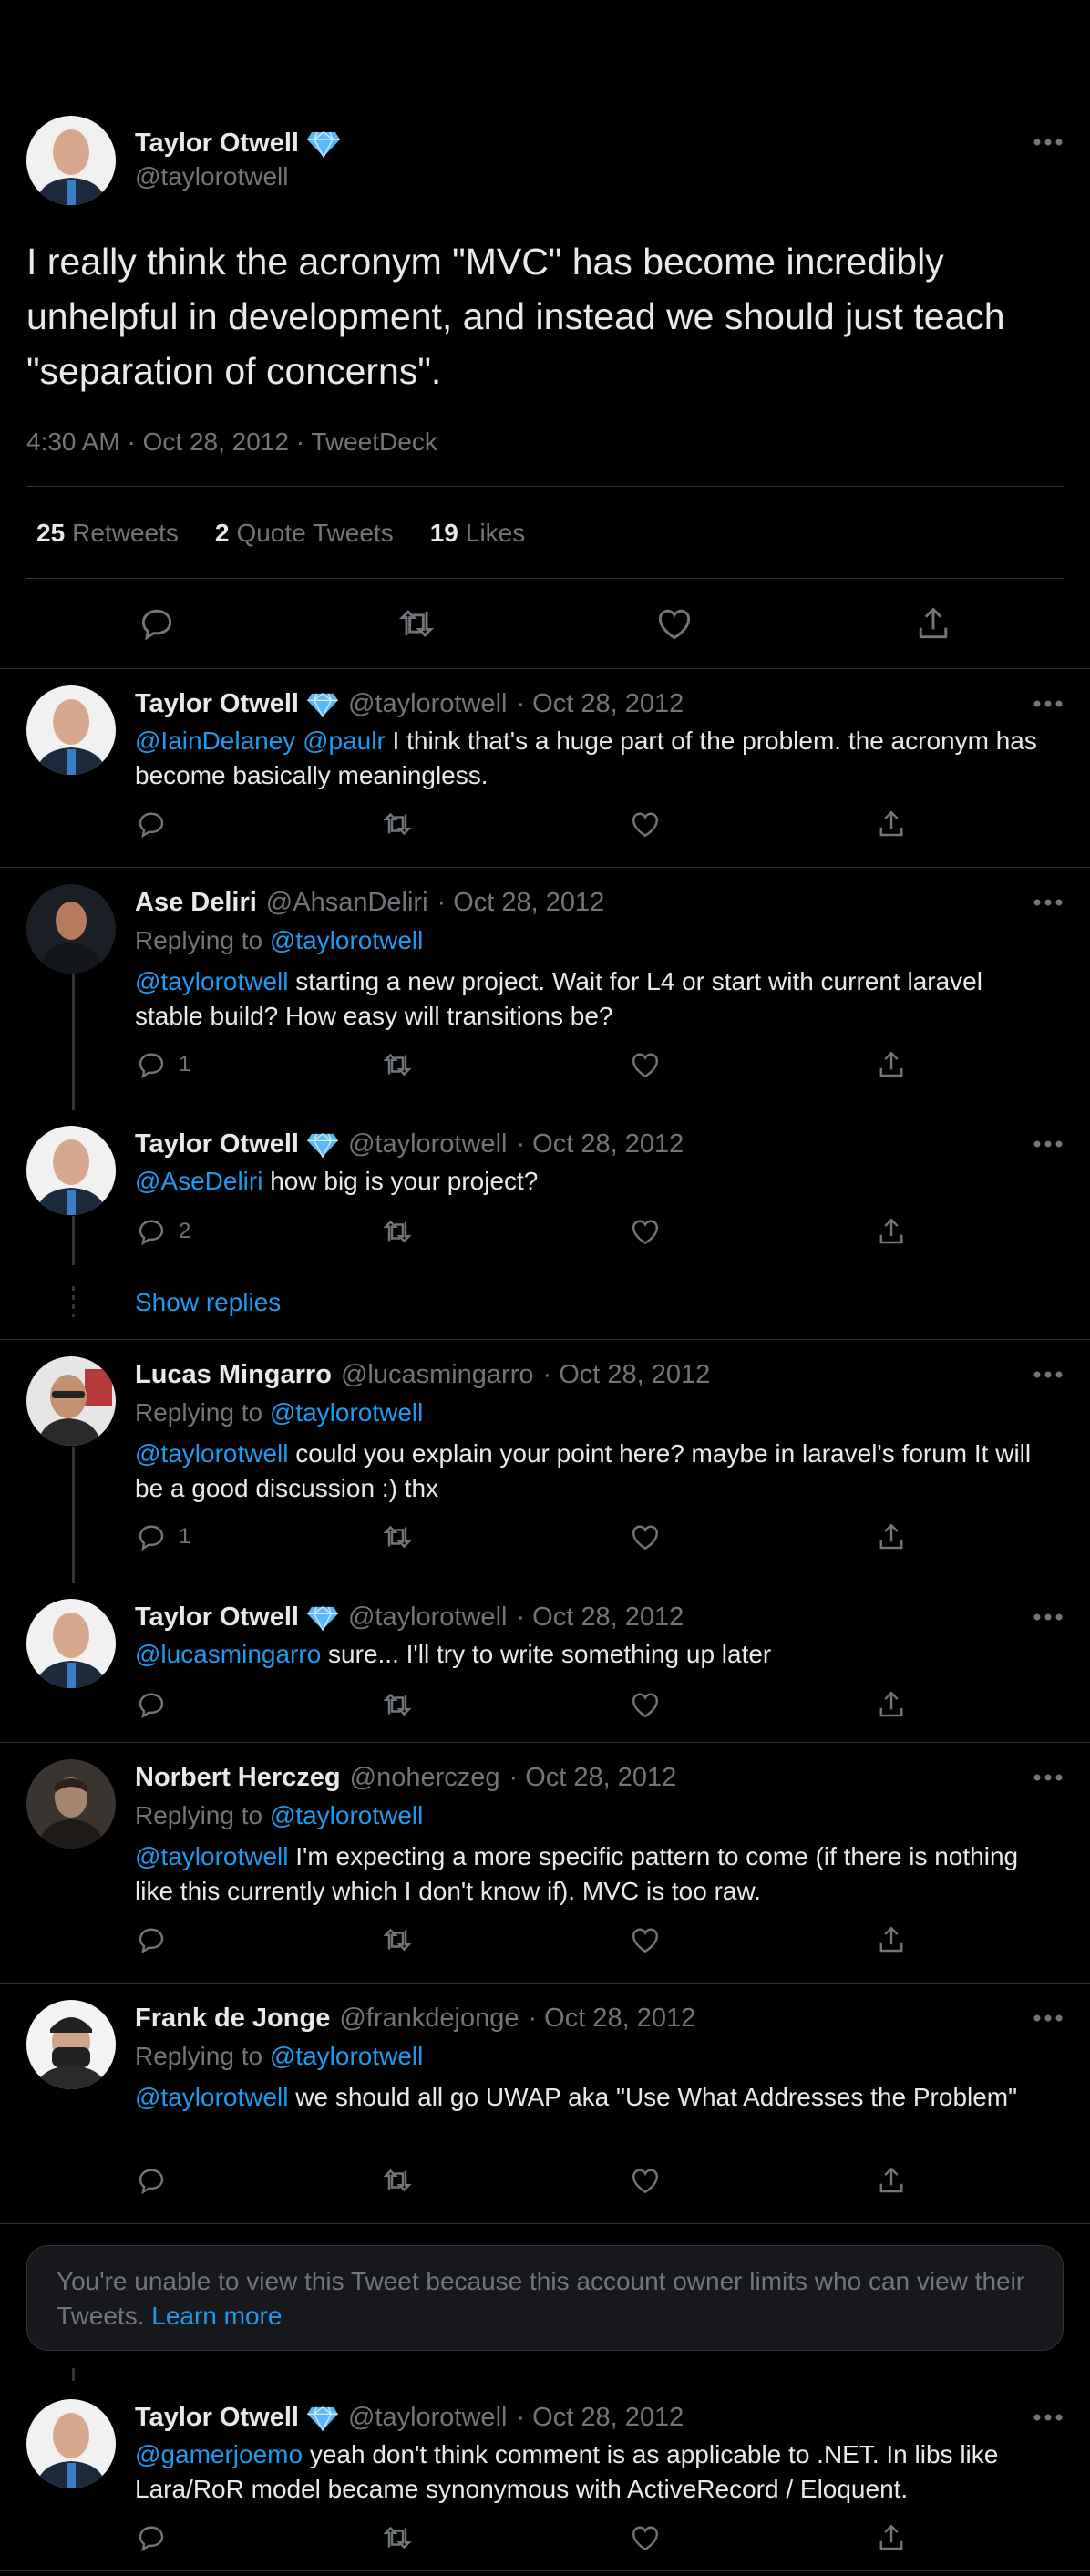  What do you see at coordinates (198, 1181) in the screenshot?
I see `mention-link: @AseDeliri` at bounding box center [198, 1181].